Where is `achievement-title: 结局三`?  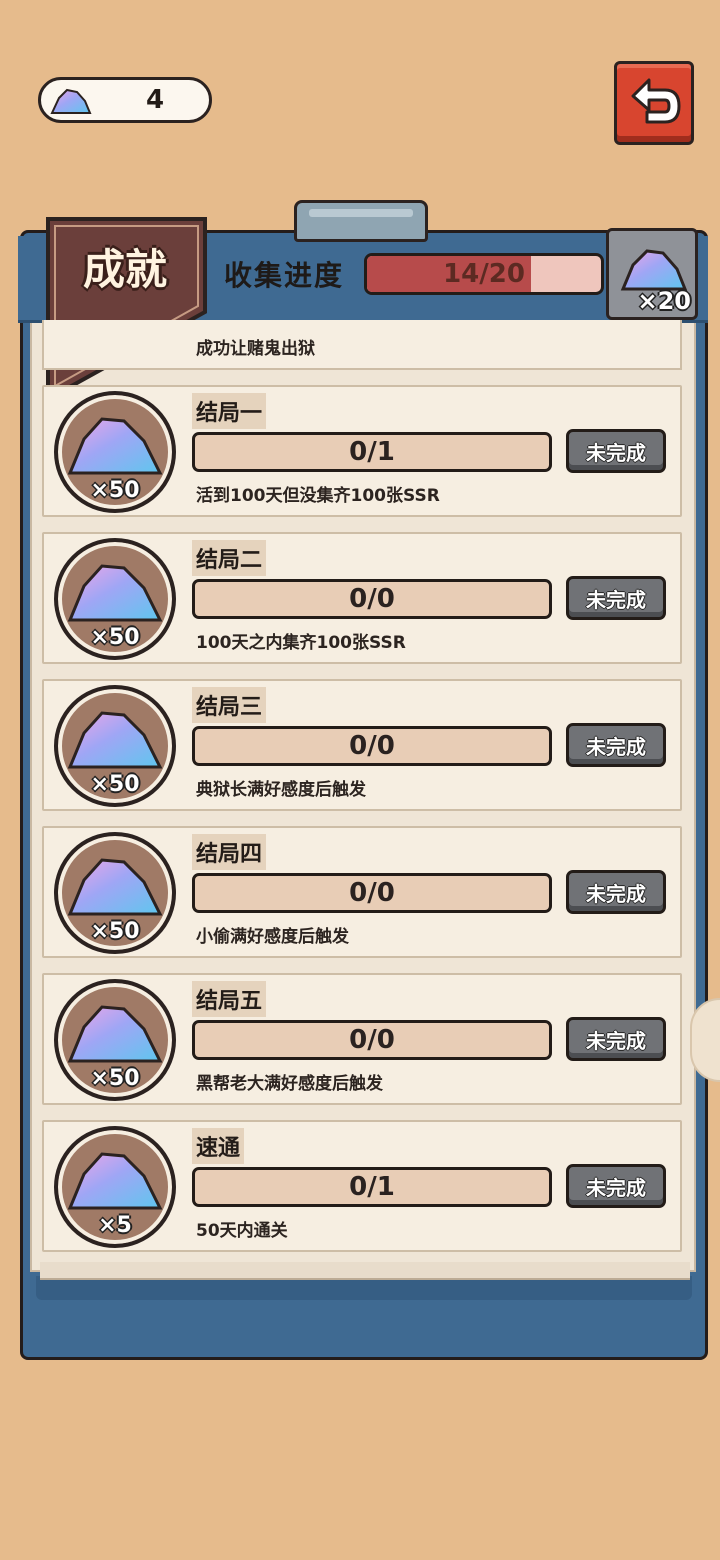 achievement-title: 结局三 is located at coordinates (229, 705).